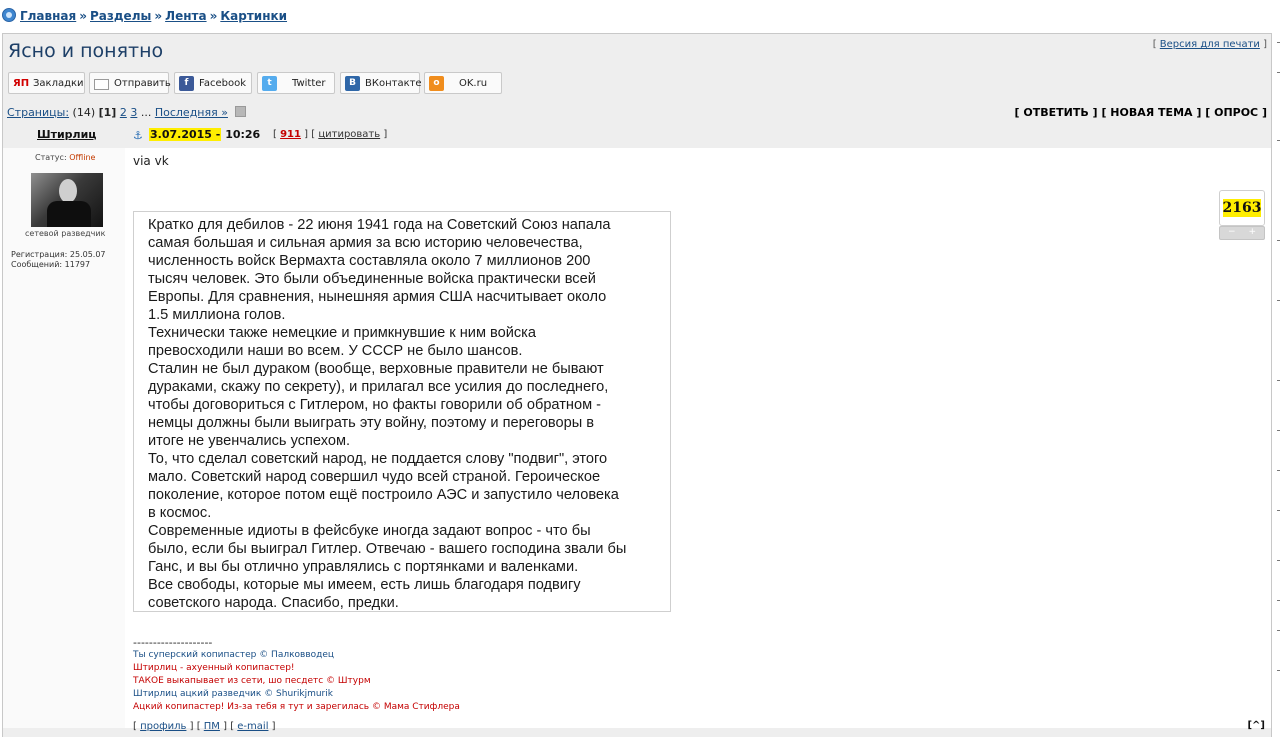  Describe the element at coordinates (185, 16) in the screenshot. I see `breadcrumb-feed: Лента` at that location.